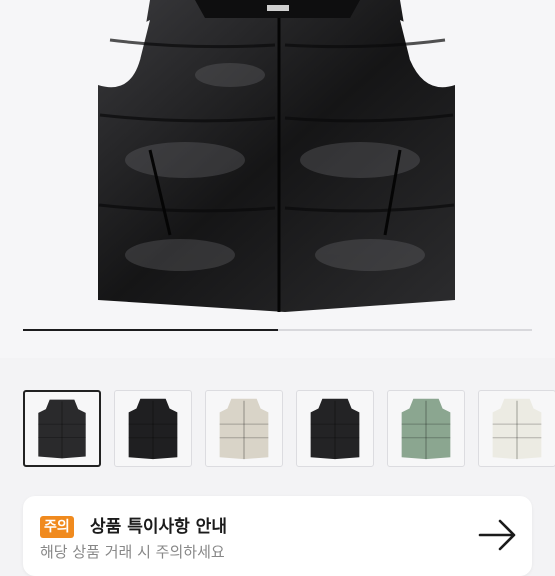 The width and height of the screenshot is (555, 576). What do you see at coordinates (277, 536) in the screenshot?
I see `notice-card: 주의 상품 특이사항 안내 해당 상품 거래 시 주의하세요` at bounding box center [277, 536].